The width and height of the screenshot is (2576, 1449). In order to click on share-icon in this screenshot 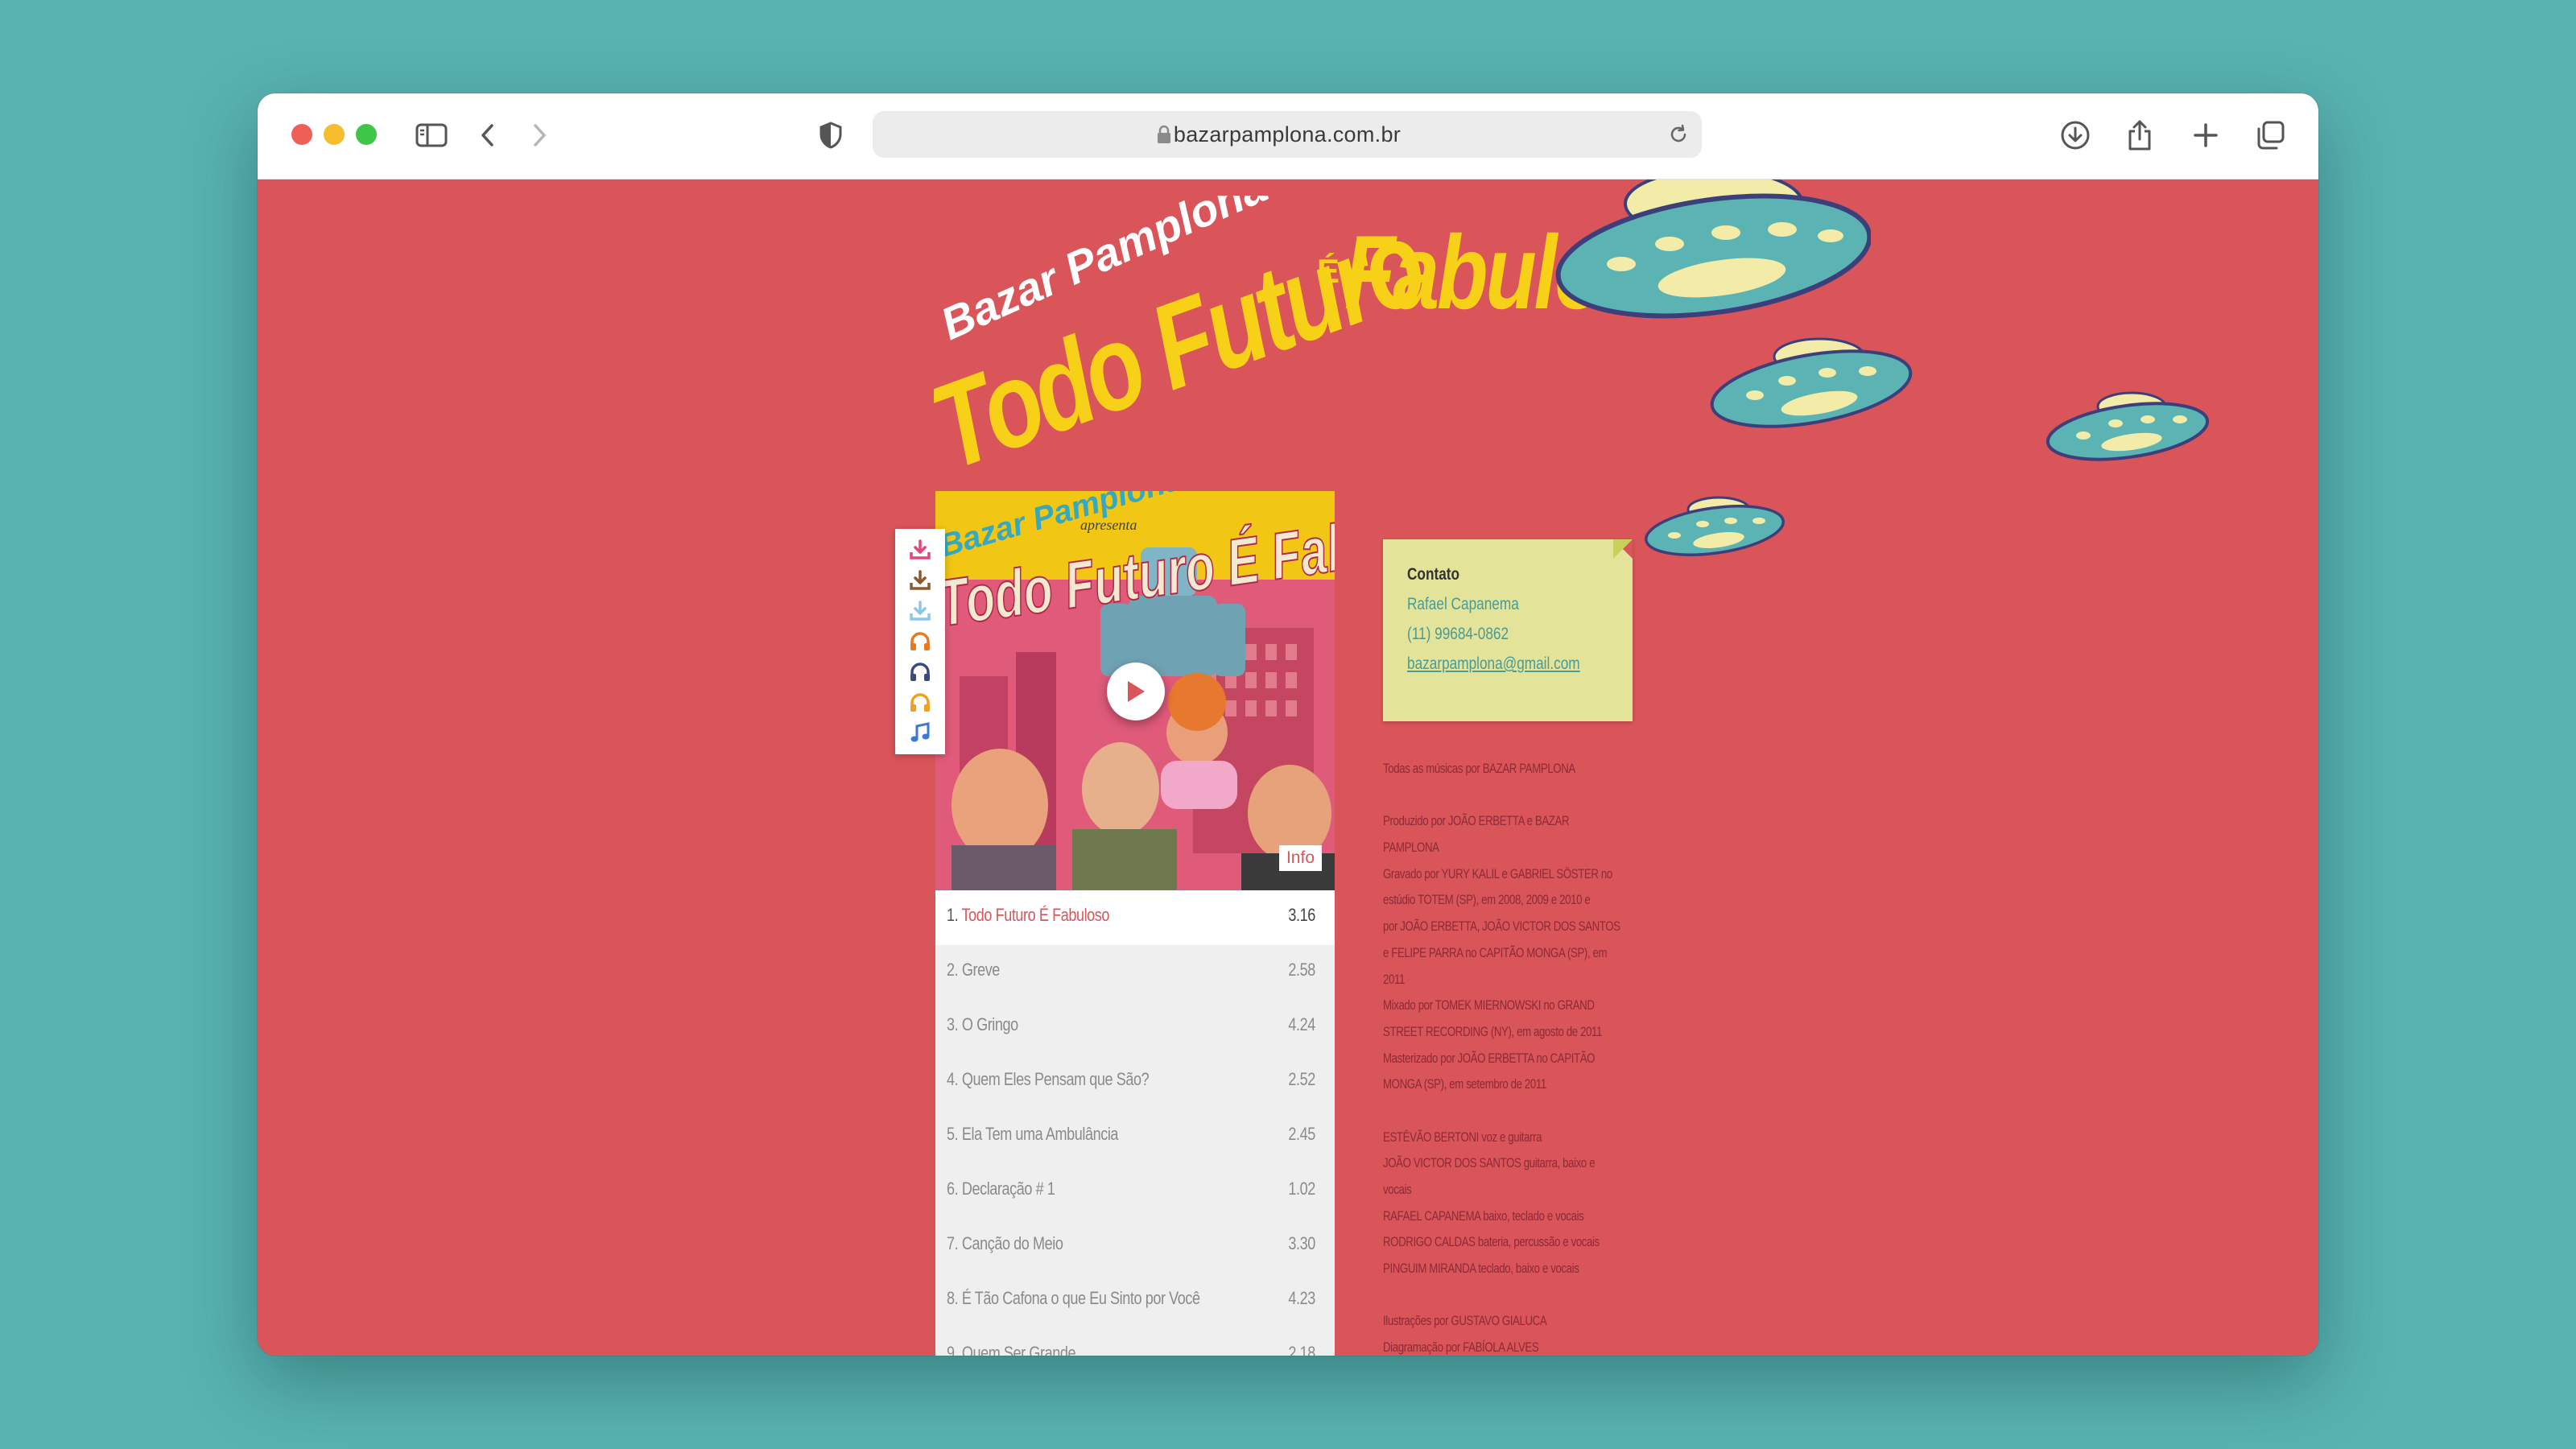, I will do `click(2139, 135)`.